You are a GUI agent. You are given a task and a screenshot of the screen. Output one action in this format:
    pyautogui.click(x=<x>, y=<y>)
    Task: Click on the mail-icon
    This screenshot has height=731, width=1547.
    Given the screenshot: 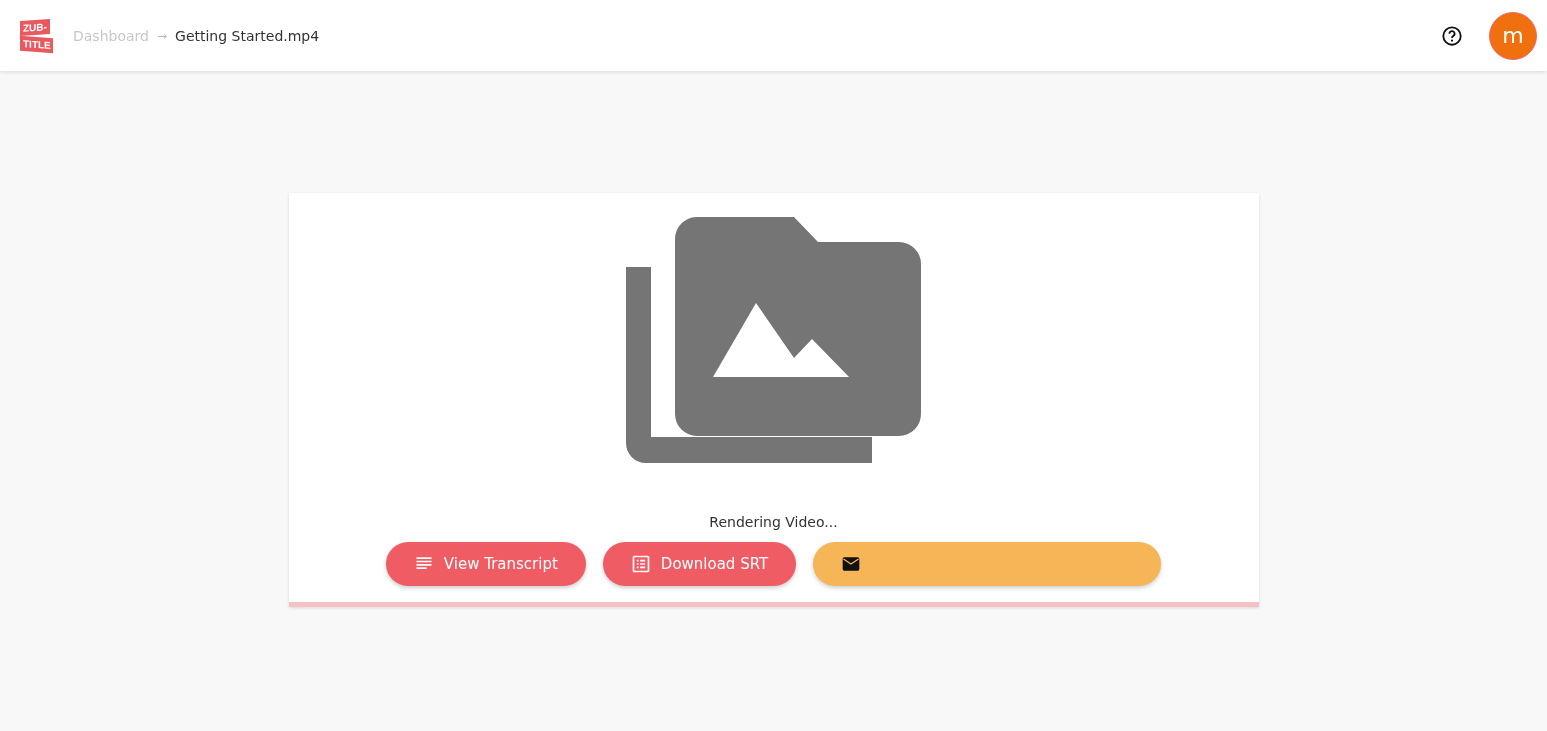 What is the action you would take?
    pyautogui.click(x=851, y=564)
    